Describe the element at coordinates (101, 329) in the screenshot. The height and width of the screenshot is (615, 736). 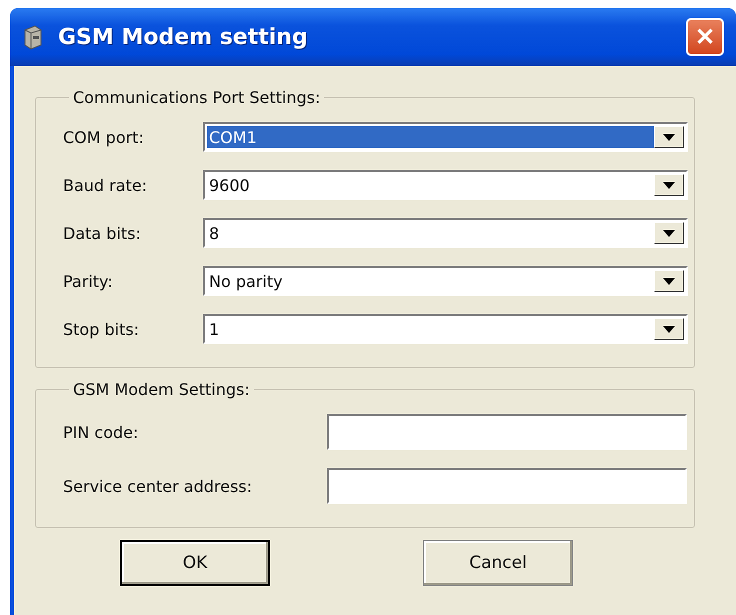
I see `field-label: Stop bits:` at that location.